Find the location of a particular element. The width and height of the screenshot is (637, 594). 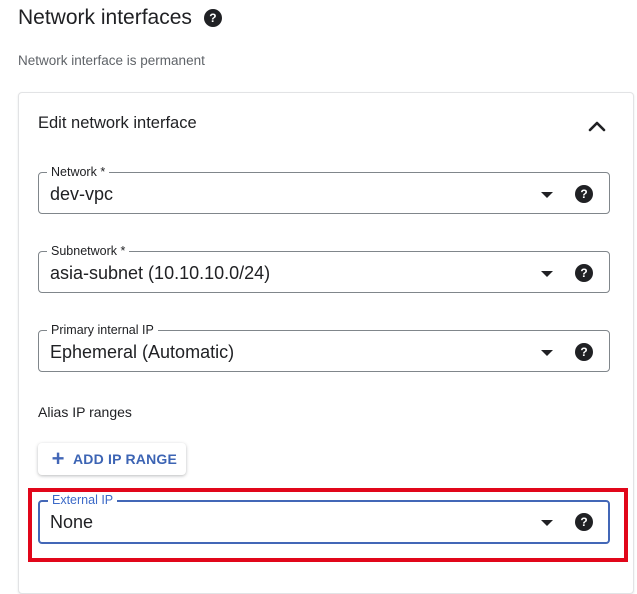

network-value: dev-vpc is located at coordinates (82, 194).